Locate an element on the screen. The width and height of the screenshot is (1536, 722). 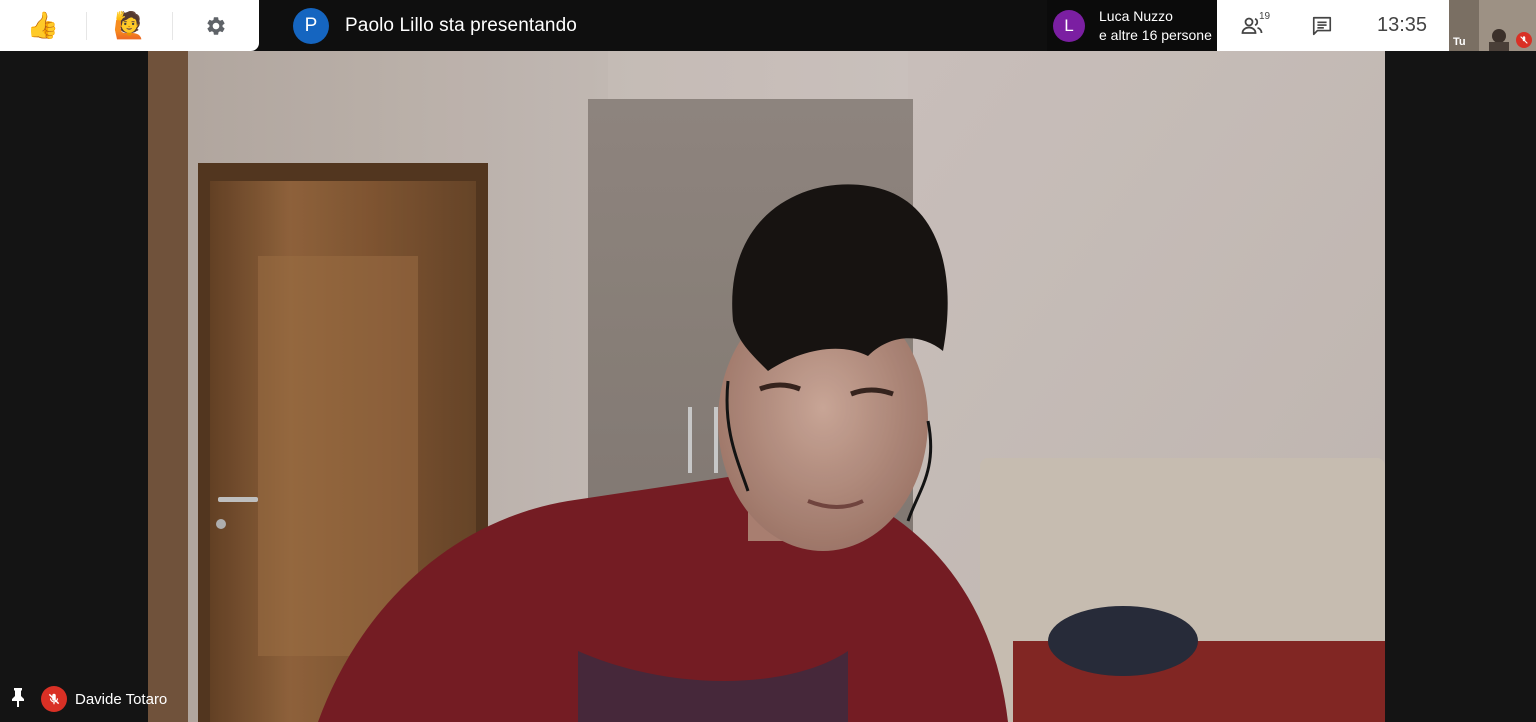
settings-button is located at coordinates (216, 25).